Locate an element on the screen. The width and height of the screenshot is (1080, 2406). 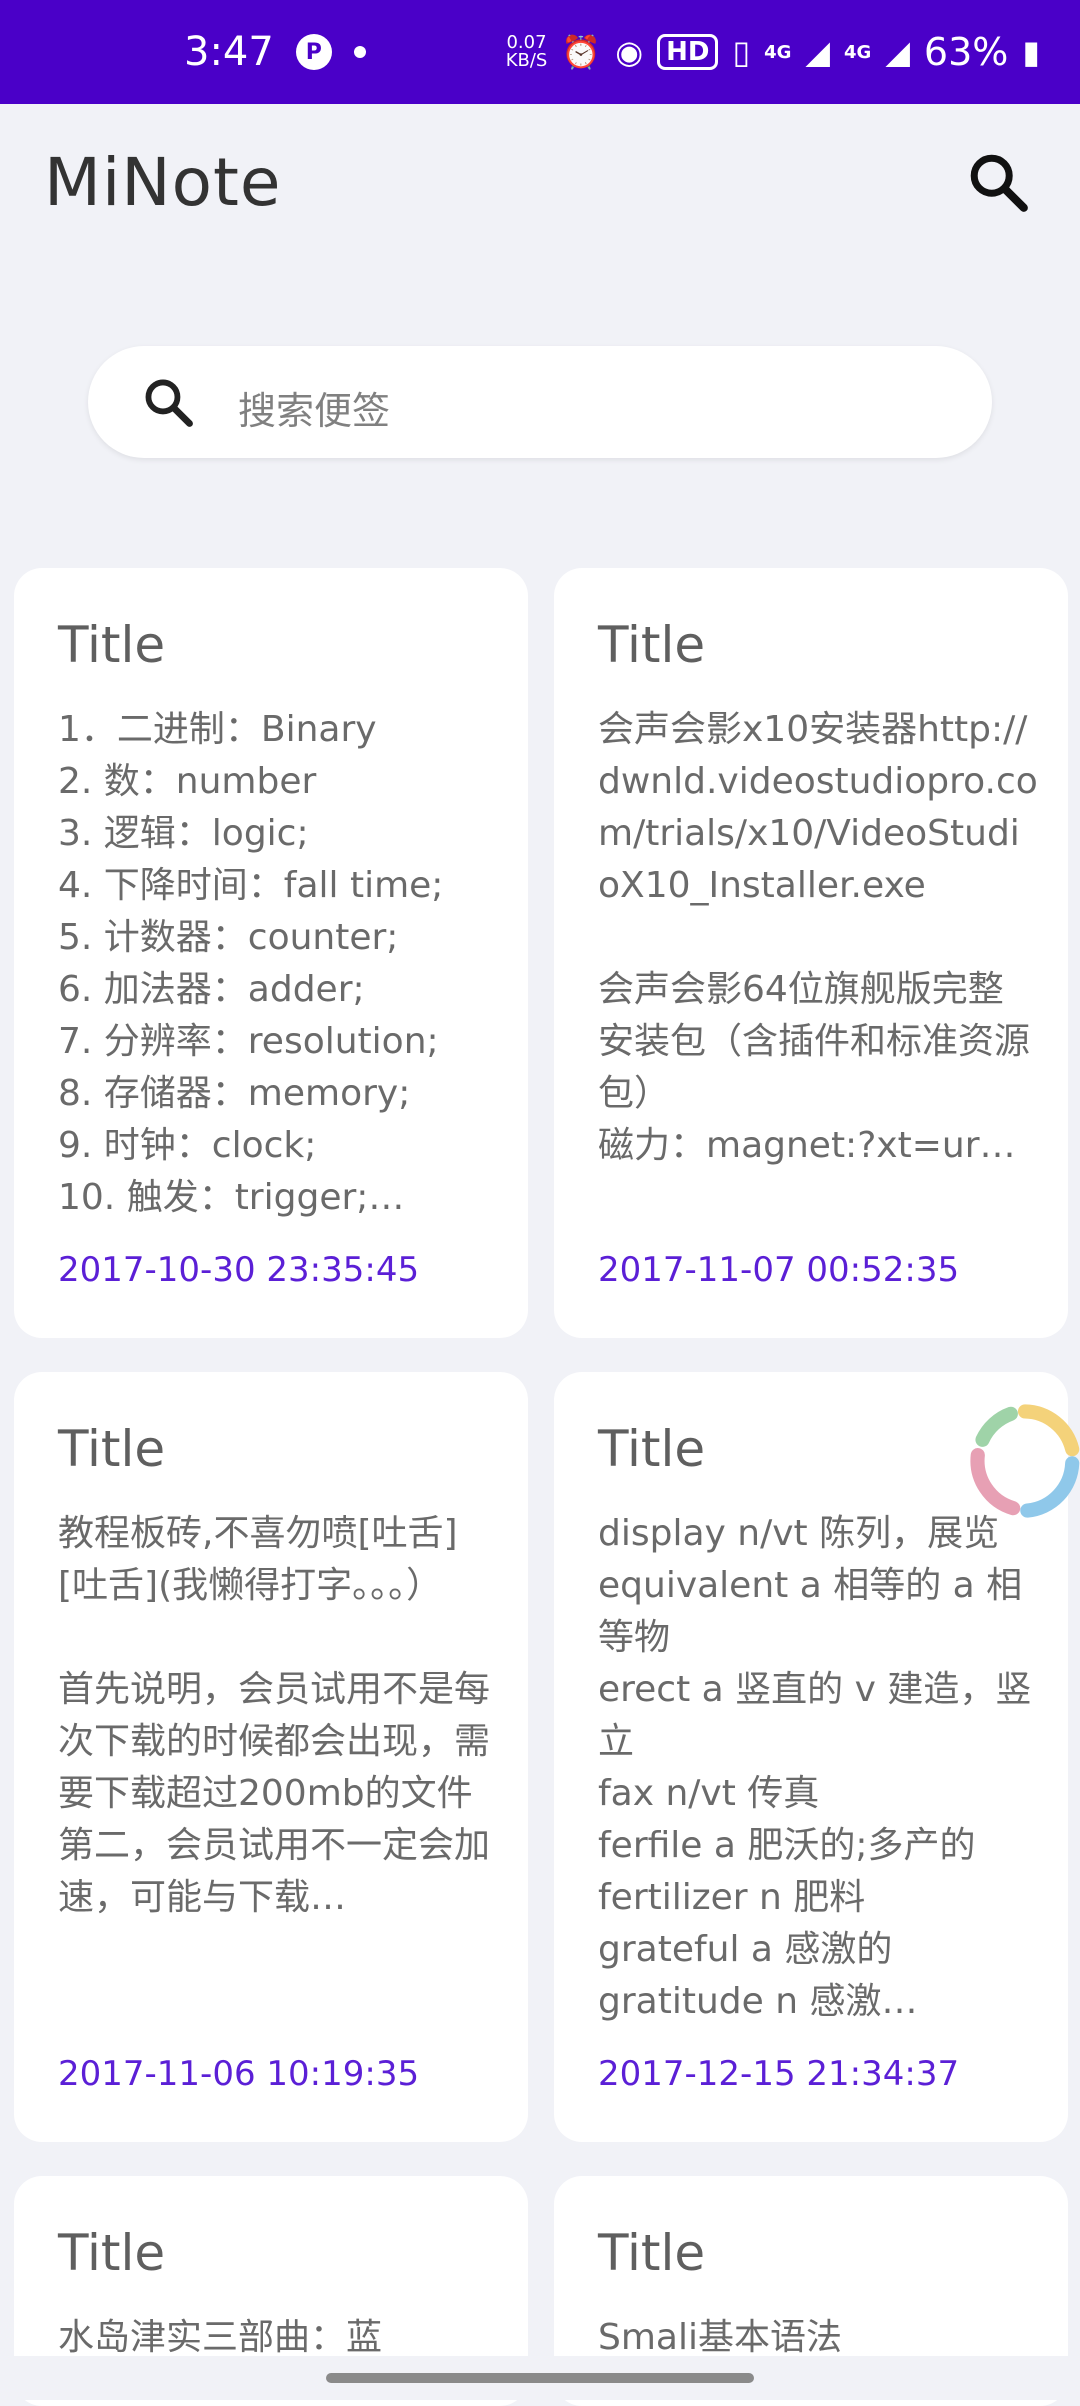
search-placeholder: 搜索便签 is located at coordinates (314, 411).